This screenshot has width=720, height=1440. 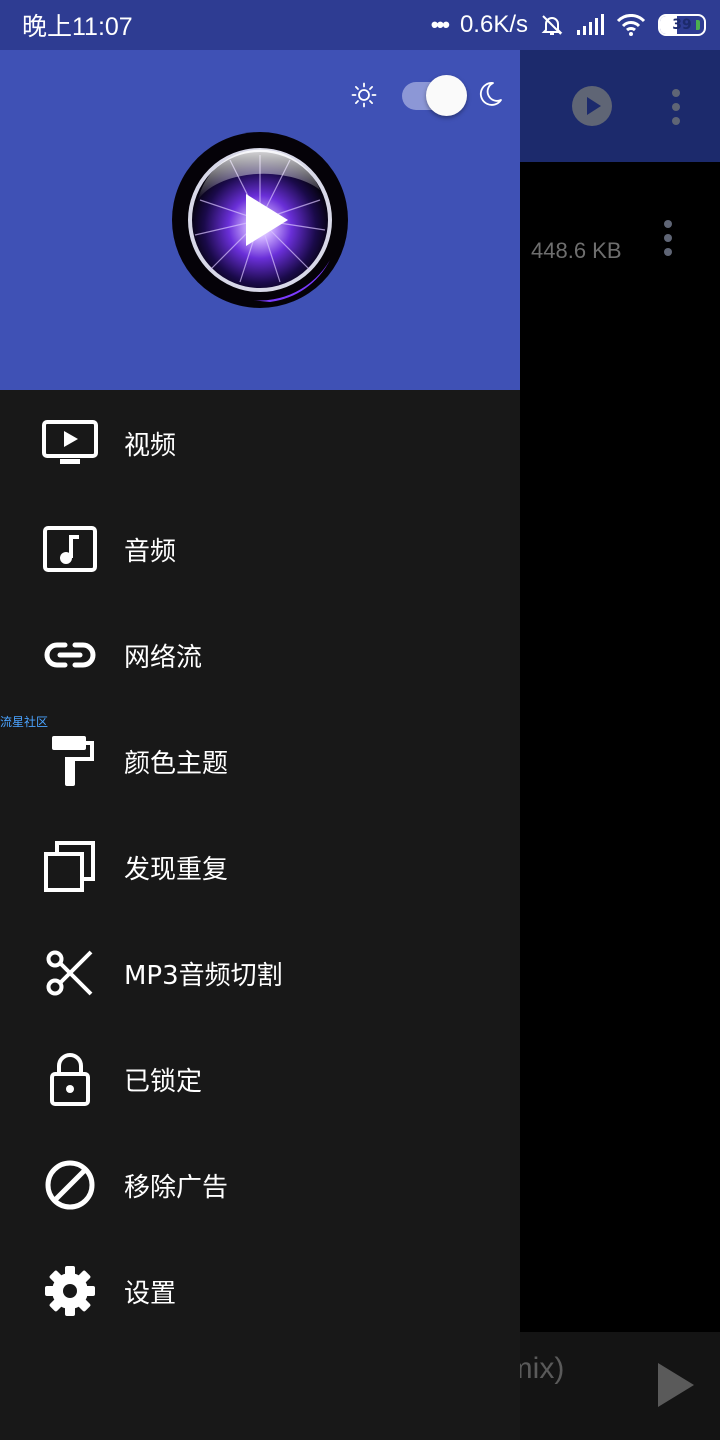 What do you see at coordinates (70, 973) in the screenshot?
I see `scissors-icon` at bounding box center [70, 973].